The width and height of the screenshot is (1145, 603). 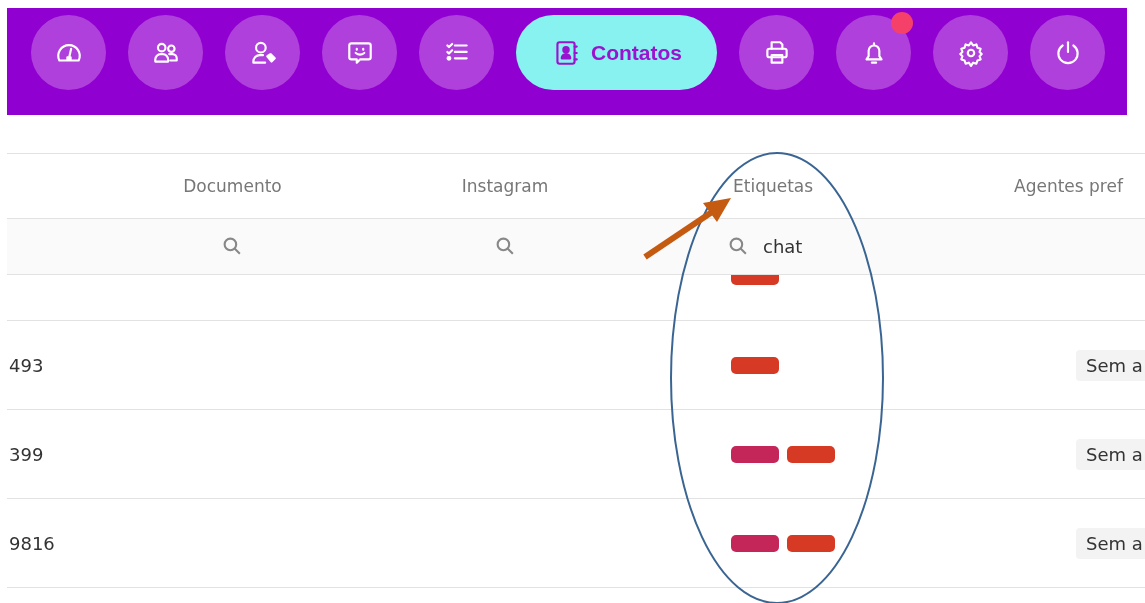 I want to click on table-cell: 399, so click(x=26, y=454).